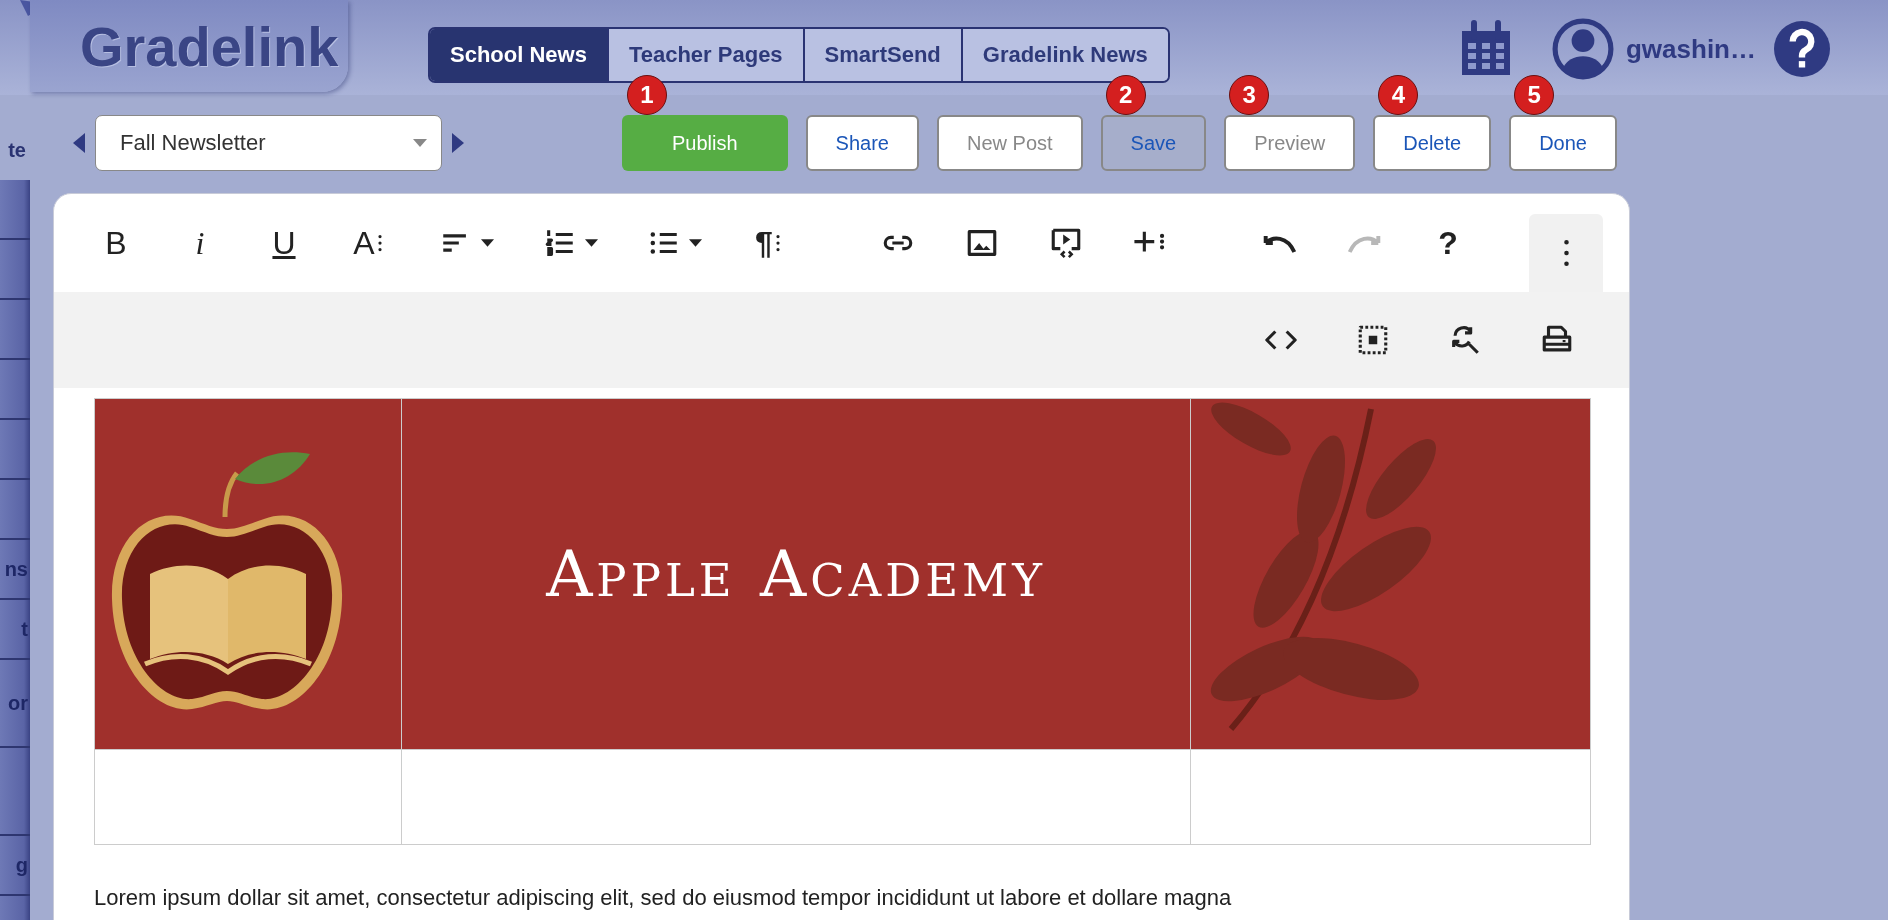 This screenshot has height=920, width=1888. What do you see at coordinates (518, 55) in the screenshot?
I see `nav-tab: School News` at bounding box center [518, 55].